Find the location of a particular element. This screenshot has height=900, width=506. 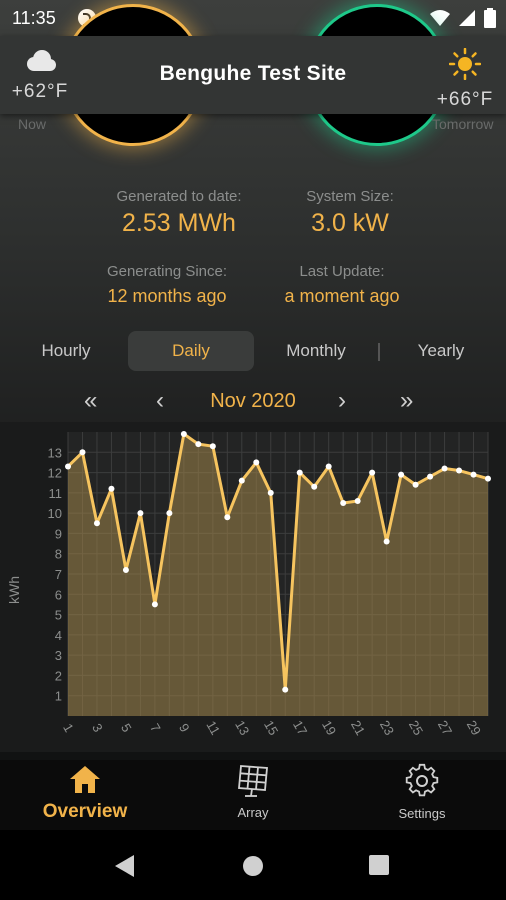

weather-tomorrow: +66°F is located at coordinates (465, 79).